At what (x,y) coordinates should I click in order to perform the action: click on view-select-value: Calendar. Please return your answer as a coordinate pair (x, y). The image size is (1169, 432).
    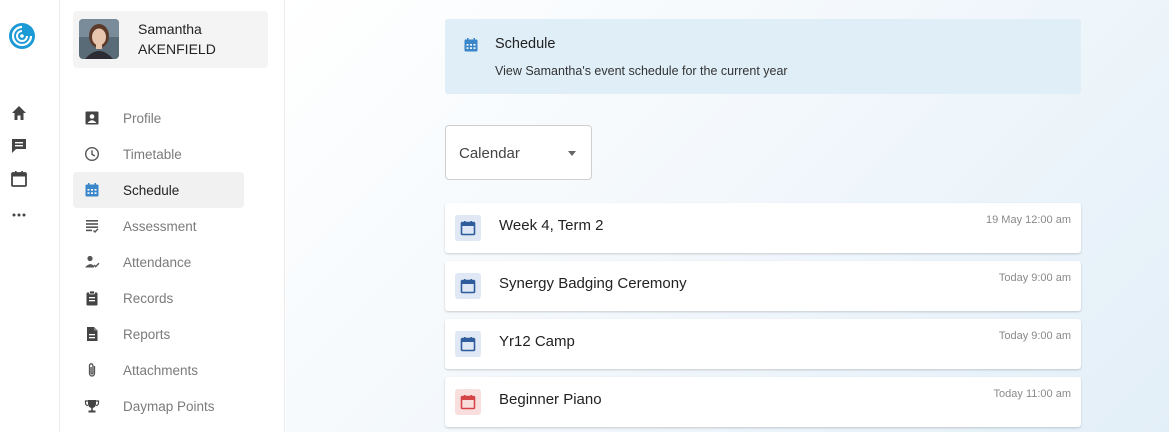
    Looking at the image, I should click on (489, 153).